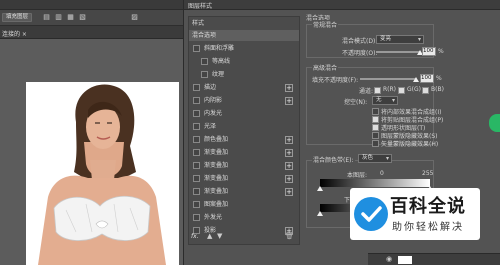 This screenshot has height=265, width=500. Describe the element at coordinates (494, 123) in the screenshot. I see `side-panel-tab` at that location.